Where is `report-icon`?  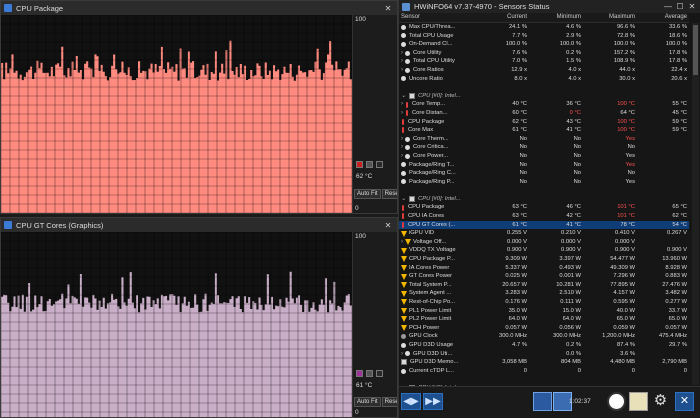
report-icon is located at coordinates (638, 401).